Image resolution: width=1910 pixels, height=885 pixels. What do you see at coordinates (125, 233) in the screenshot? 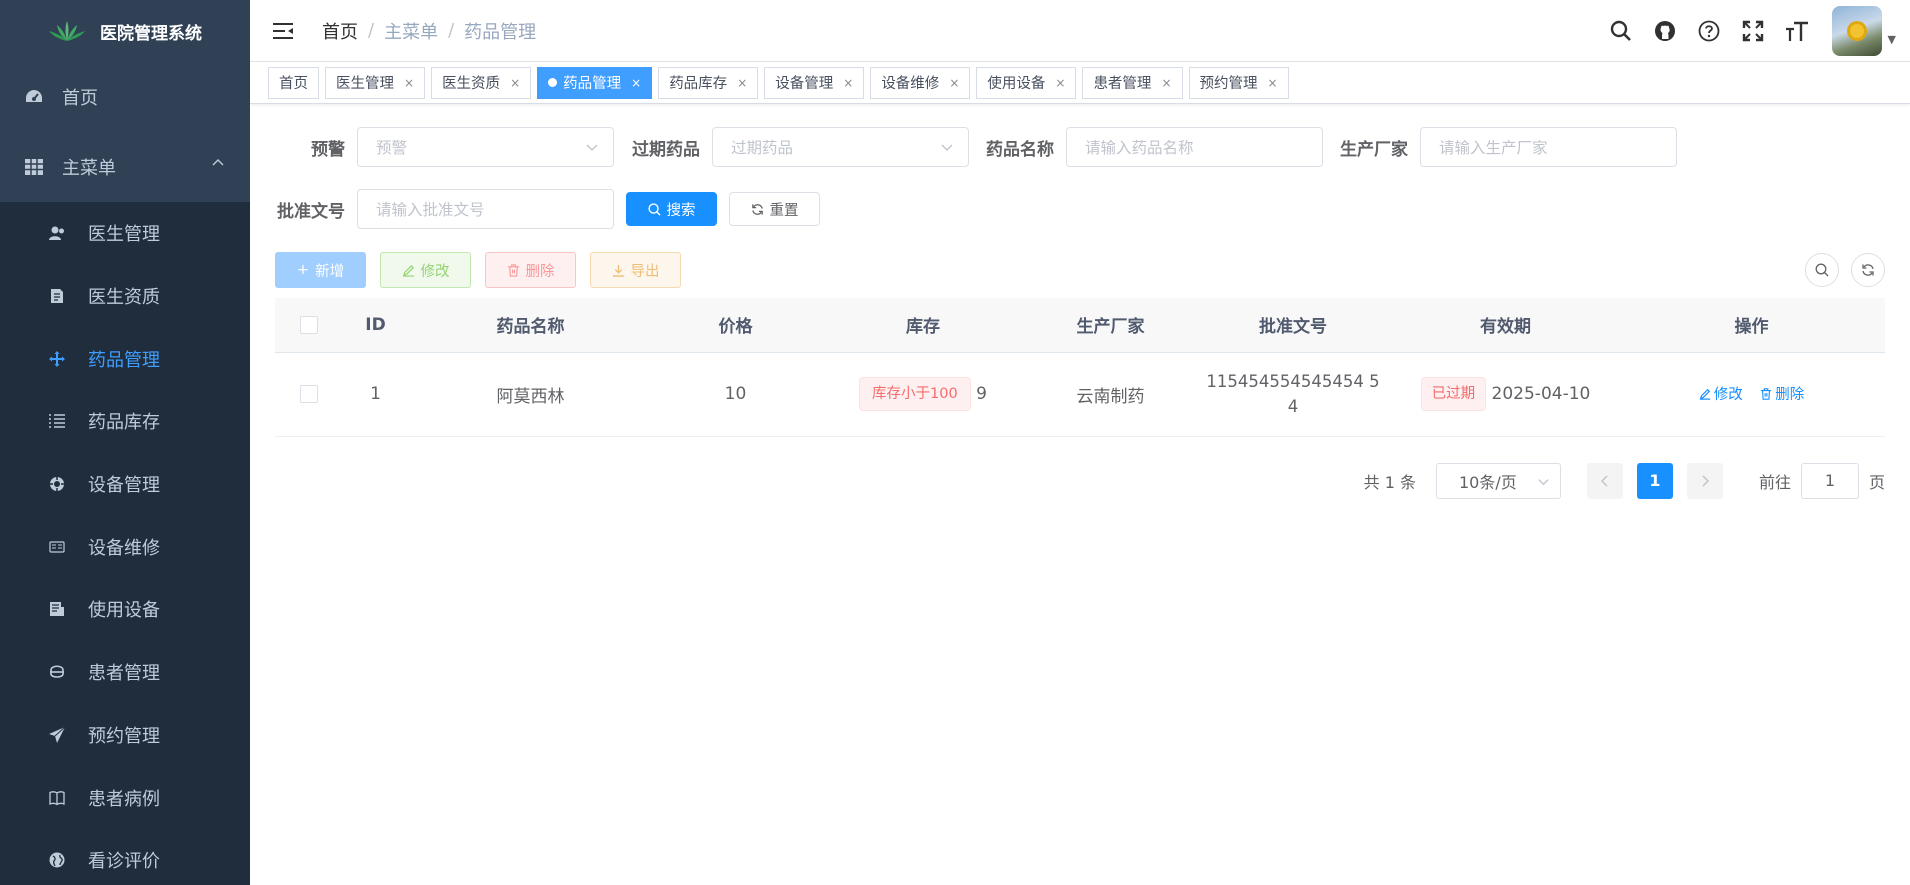
I see `sidebar-item-0: 医生管理` at bounding box center [125, 233].